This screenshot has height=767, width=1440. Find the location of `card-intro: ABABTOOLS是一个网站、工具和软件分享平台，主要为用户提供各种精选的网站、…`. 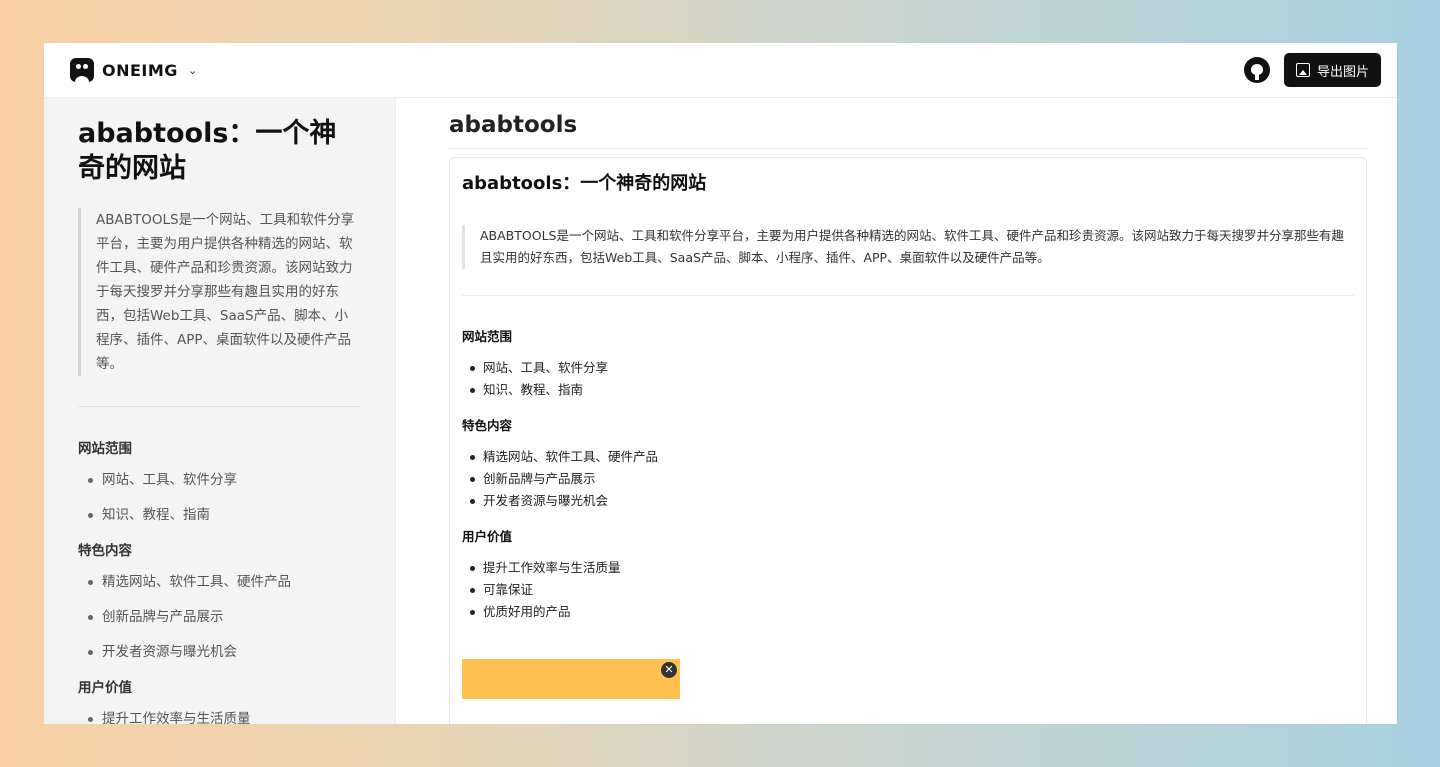

card-intro: ABABTOOLS是一个网站、工具和软件分享平台，主要为用户提供各种精选的网站、… is located at coordinates (908, 247).